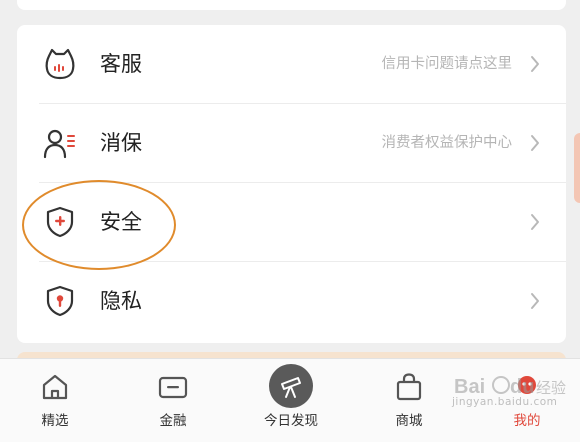 The image size is (580, 442). I want to click on menu-item-label: 隐私, so click(121, 301).